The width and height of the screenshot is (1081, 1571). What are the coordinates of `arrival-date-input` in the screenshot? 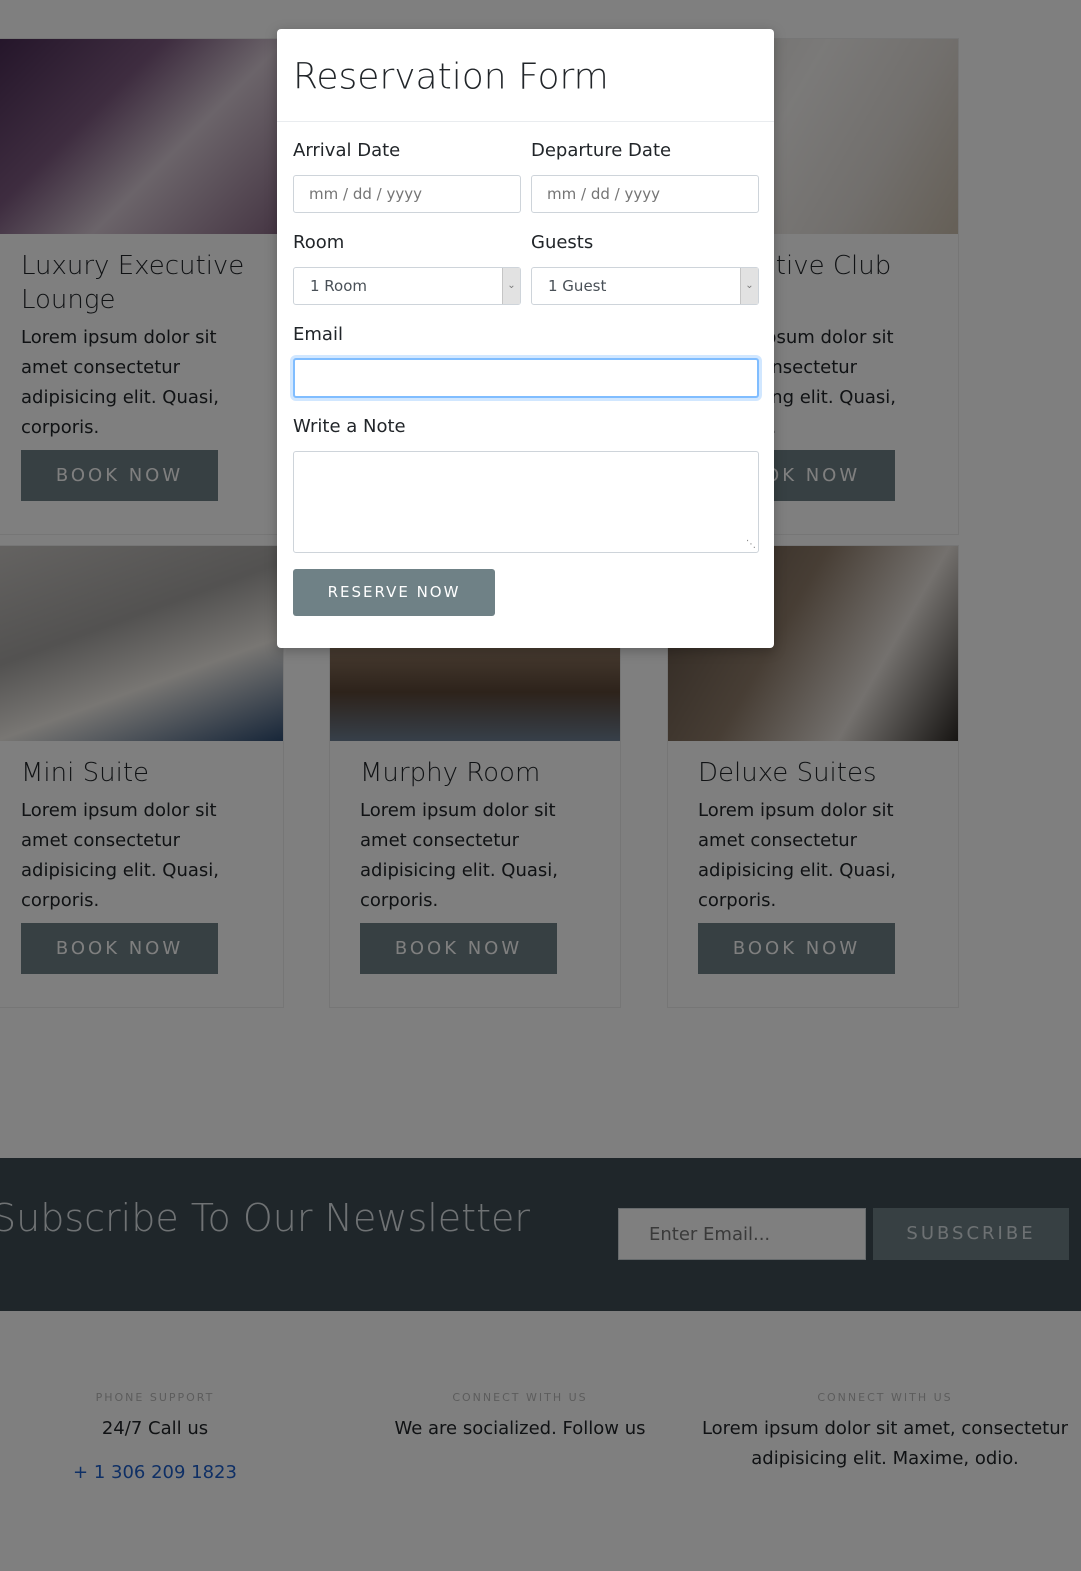 It's located at (407, 194).